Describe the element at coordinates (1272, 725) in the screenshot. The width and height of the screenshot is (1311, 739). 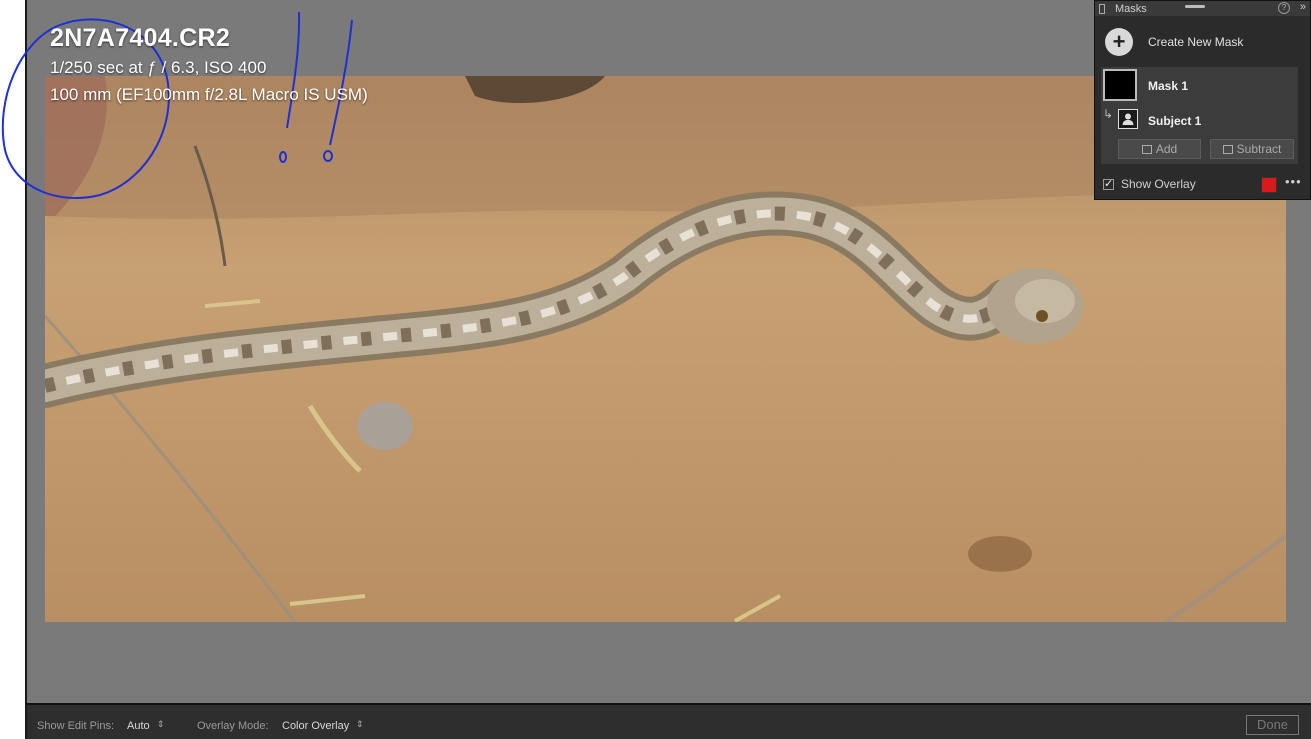
I see `done-button: Done` at that location.